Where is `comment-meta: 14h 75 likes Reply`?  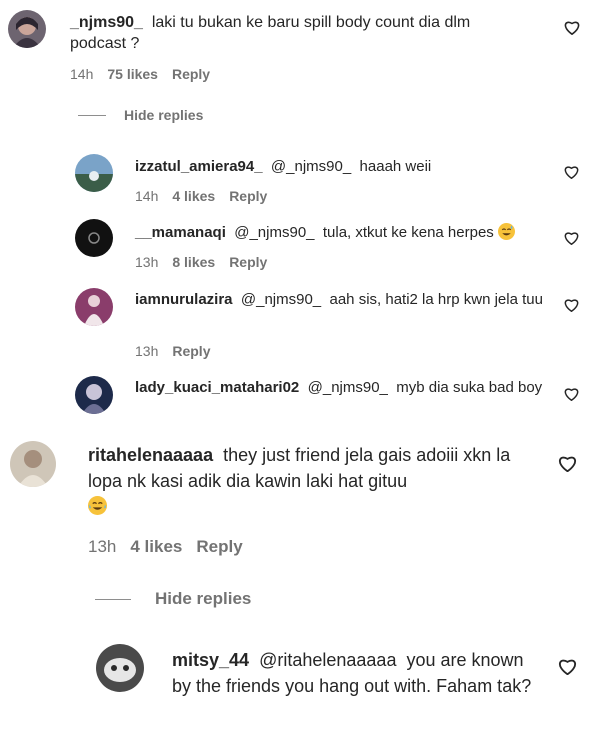
comment-meta: 14h 75 likes Reply is located at coordinates (147, 74).